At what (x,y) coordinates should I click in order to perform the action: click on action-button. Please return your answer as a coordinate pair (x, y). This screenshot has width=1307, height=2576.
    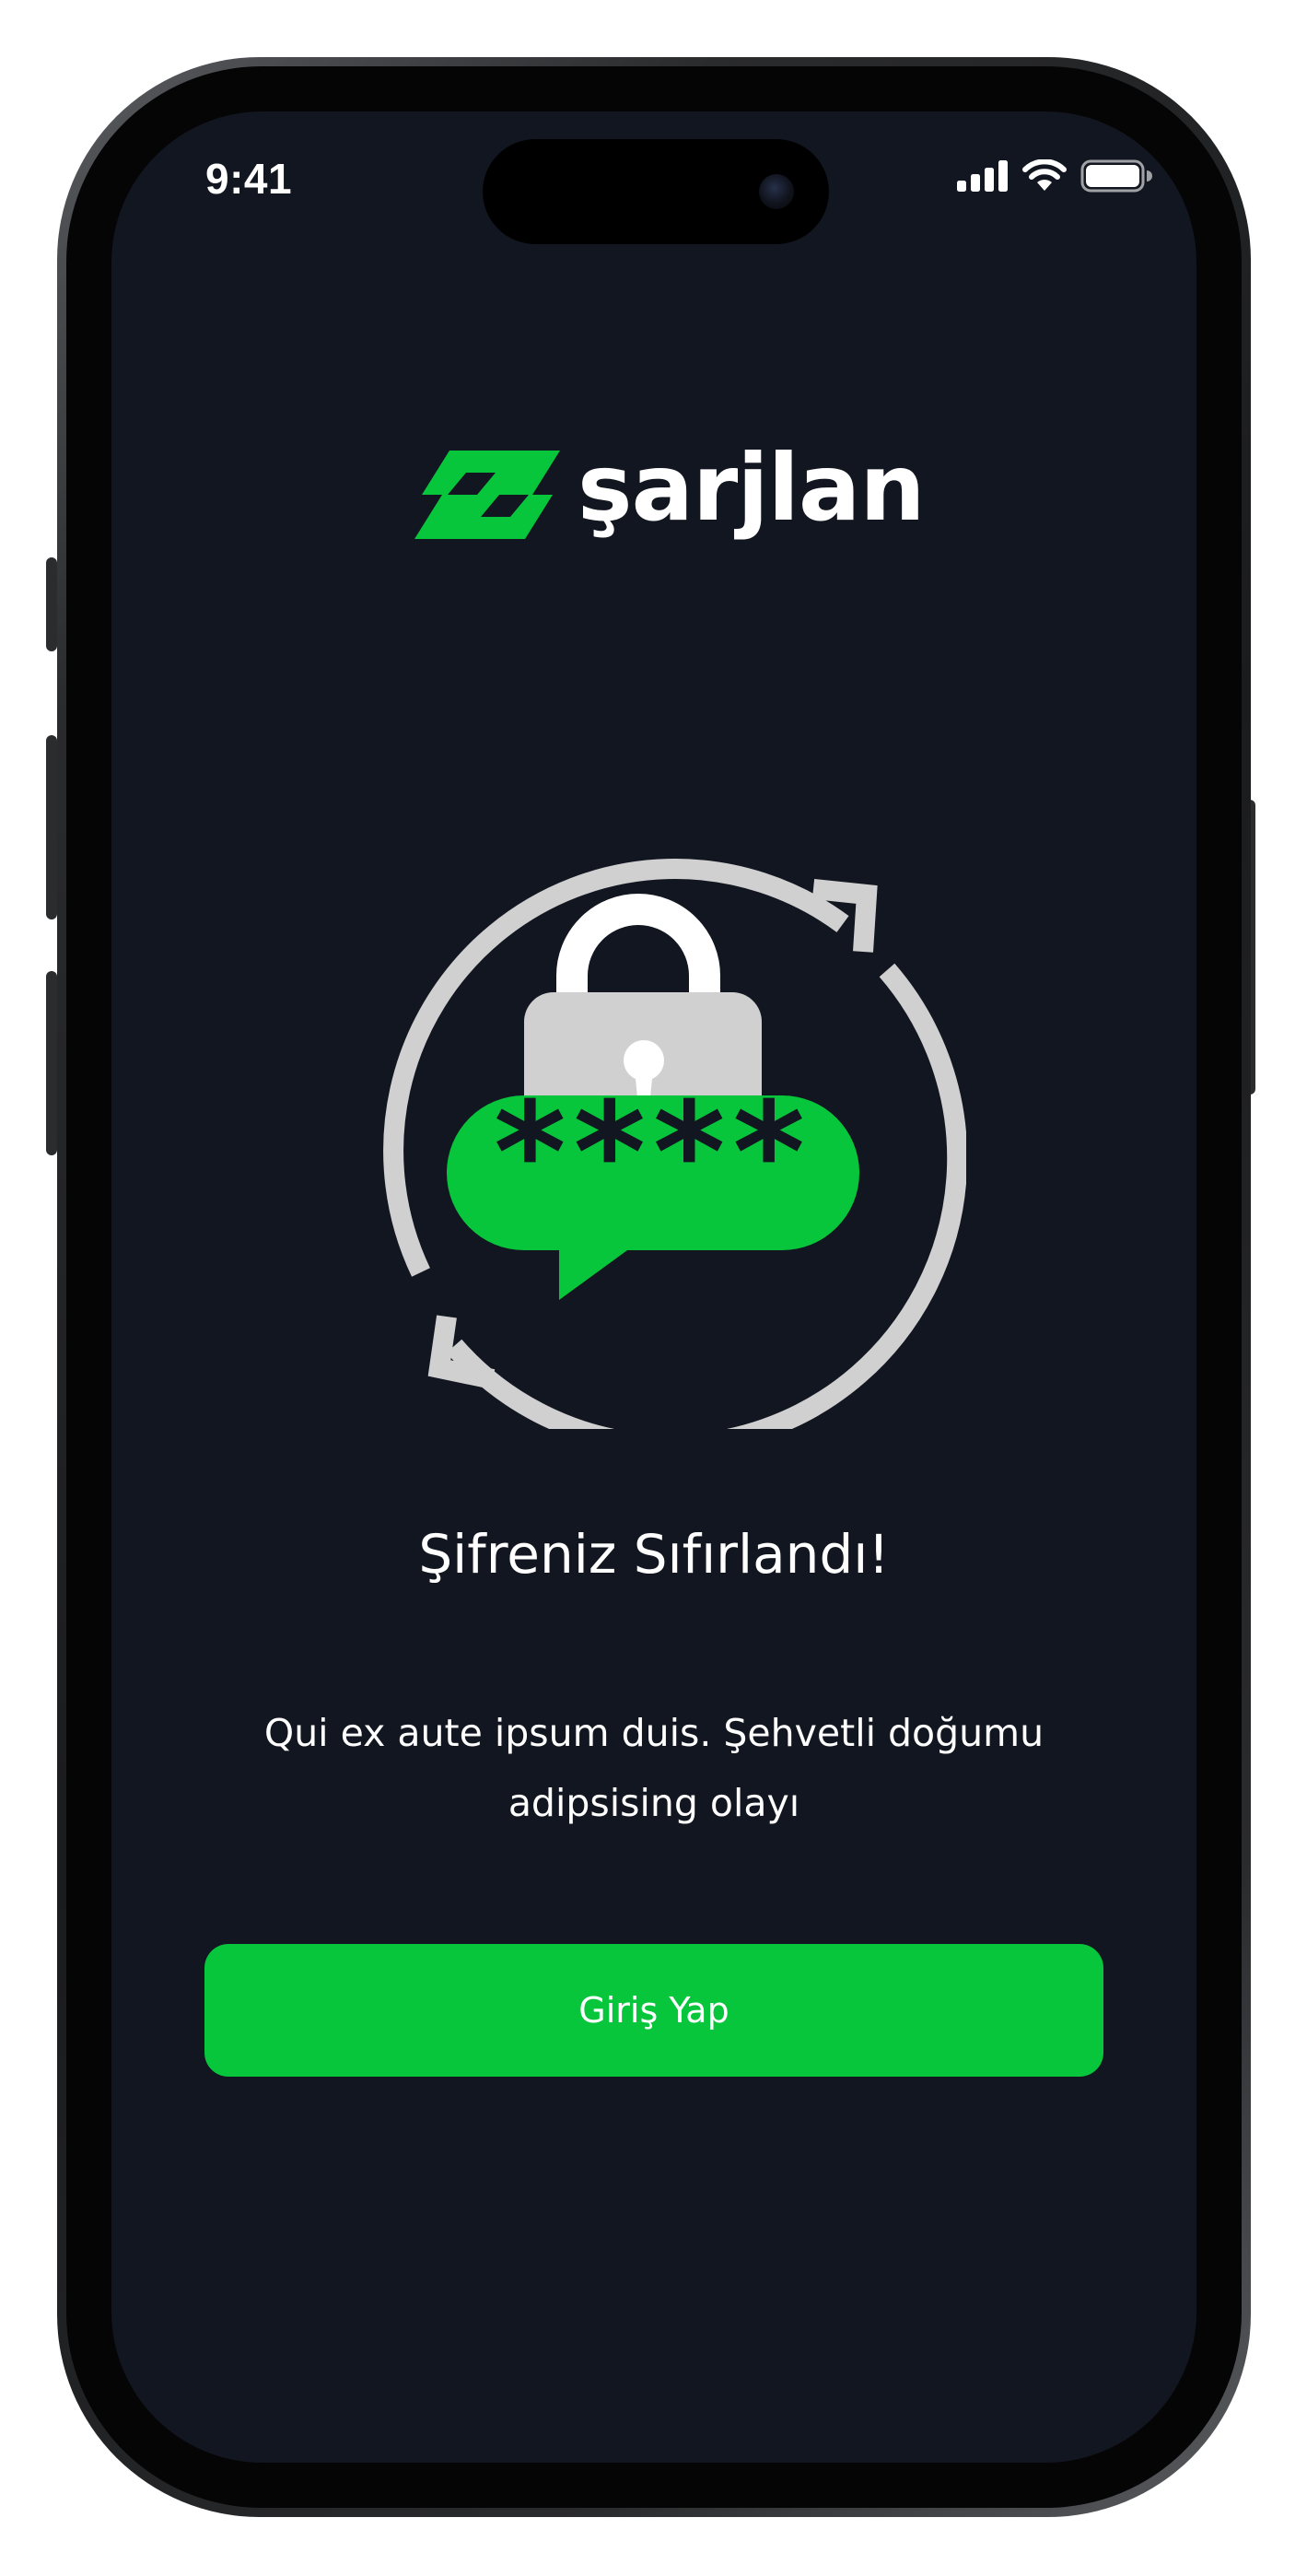
    Looking at the image, I should click on (52, 604).